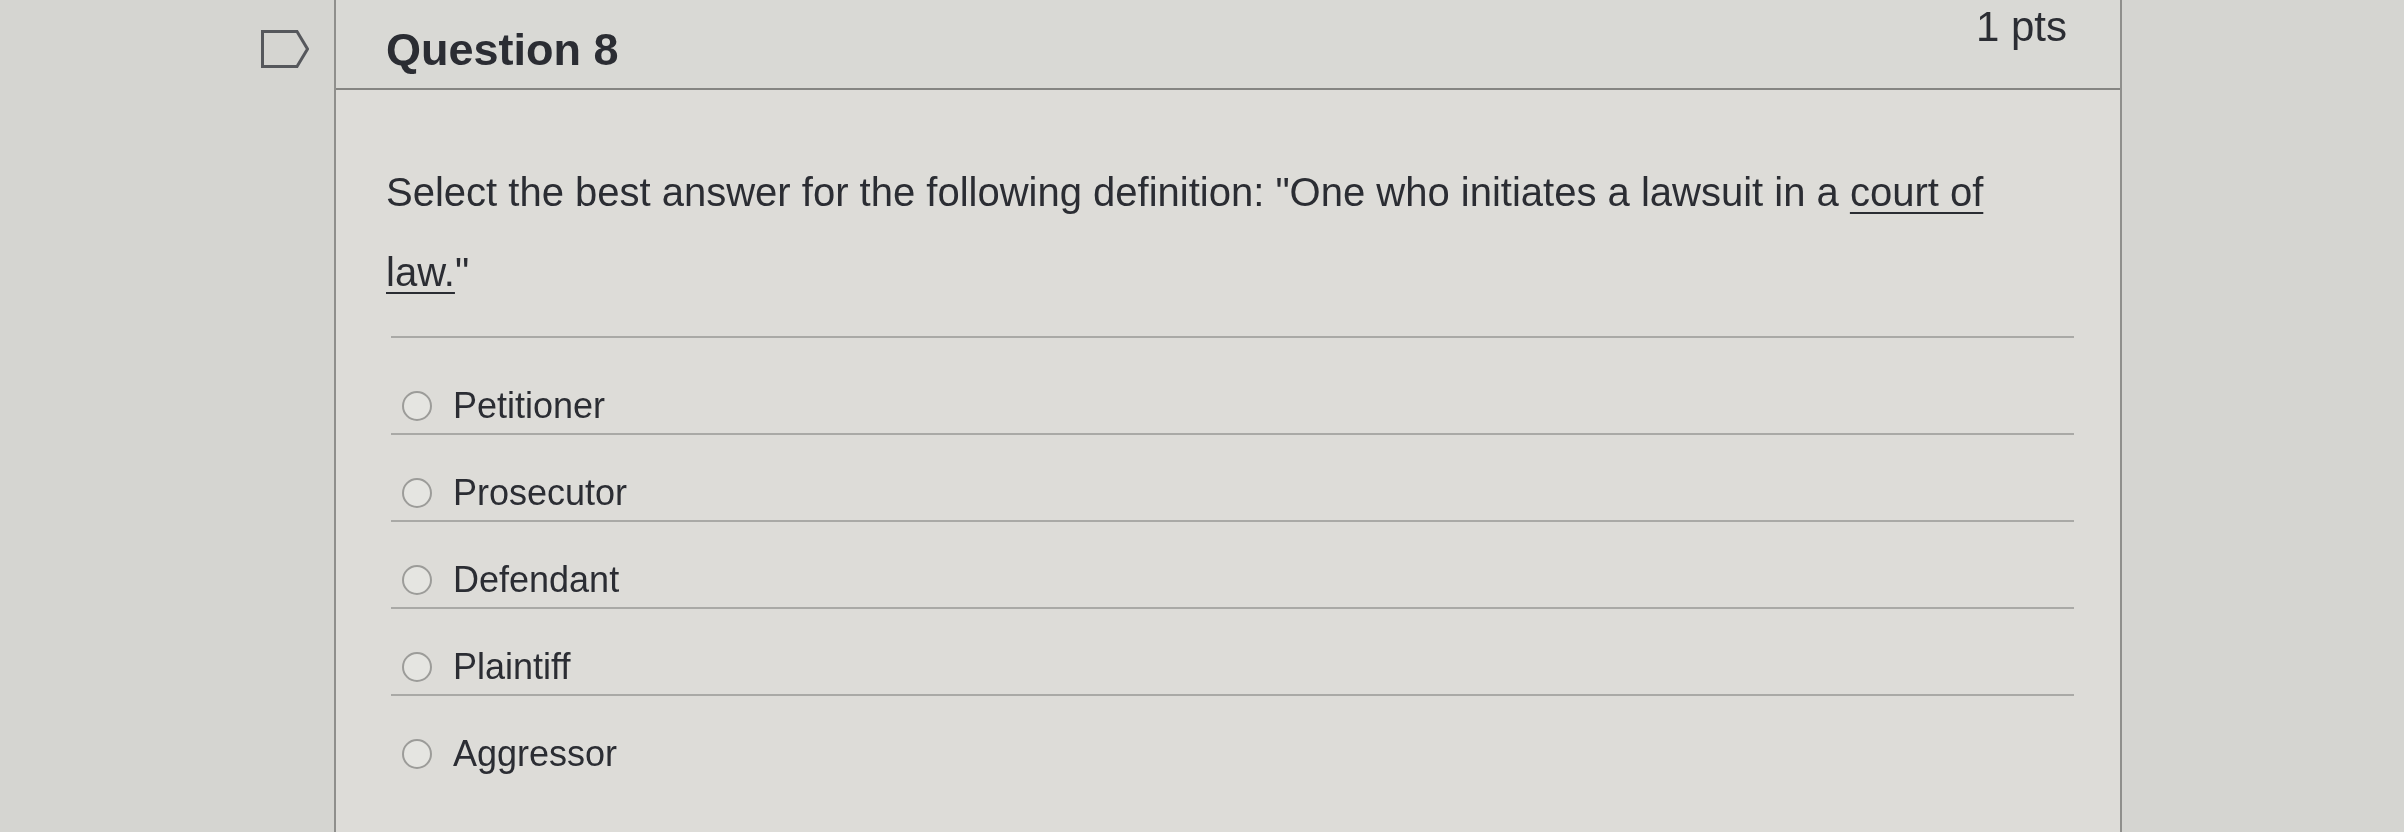 The image size is (2404, 832). Describe the element at coordinates (2021, 27) in the screenshot. I see `points-label: 1 pts` at that location.